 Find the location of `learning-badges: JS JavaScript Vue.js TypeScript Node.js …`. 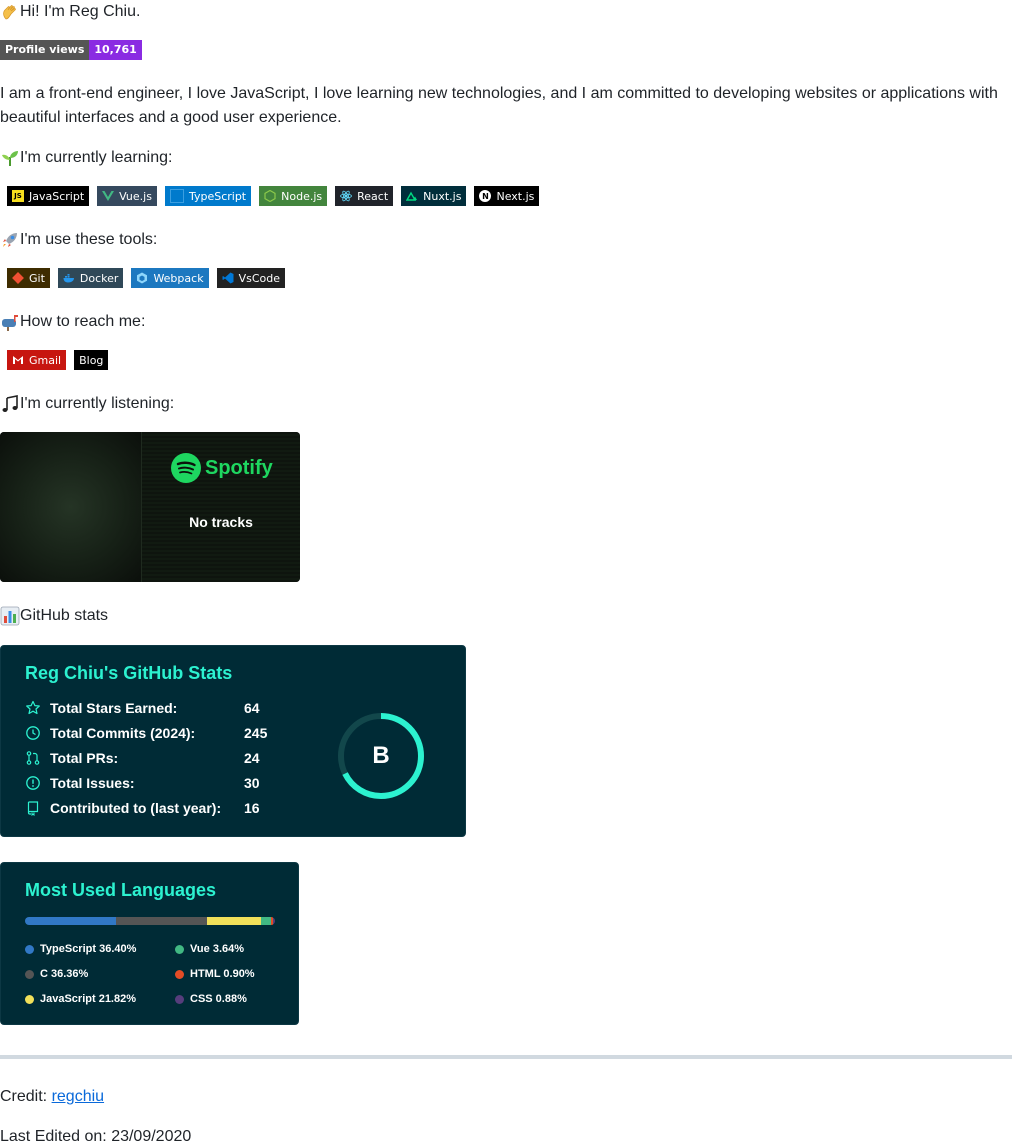

learning-badges: JS JavaScript Vue.js TypeScript Node.js … is located at coordinates (273, 196).